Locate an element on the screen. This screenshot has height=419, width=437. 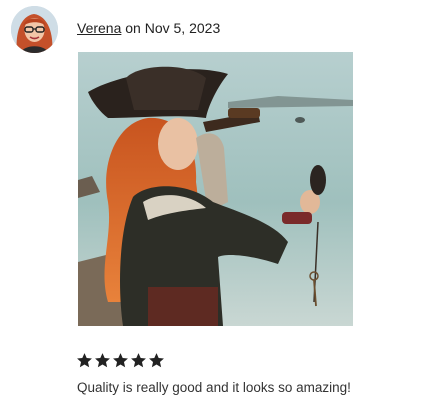
review-date: on Nov 5, 2023 is located at coordinates (173, 28).